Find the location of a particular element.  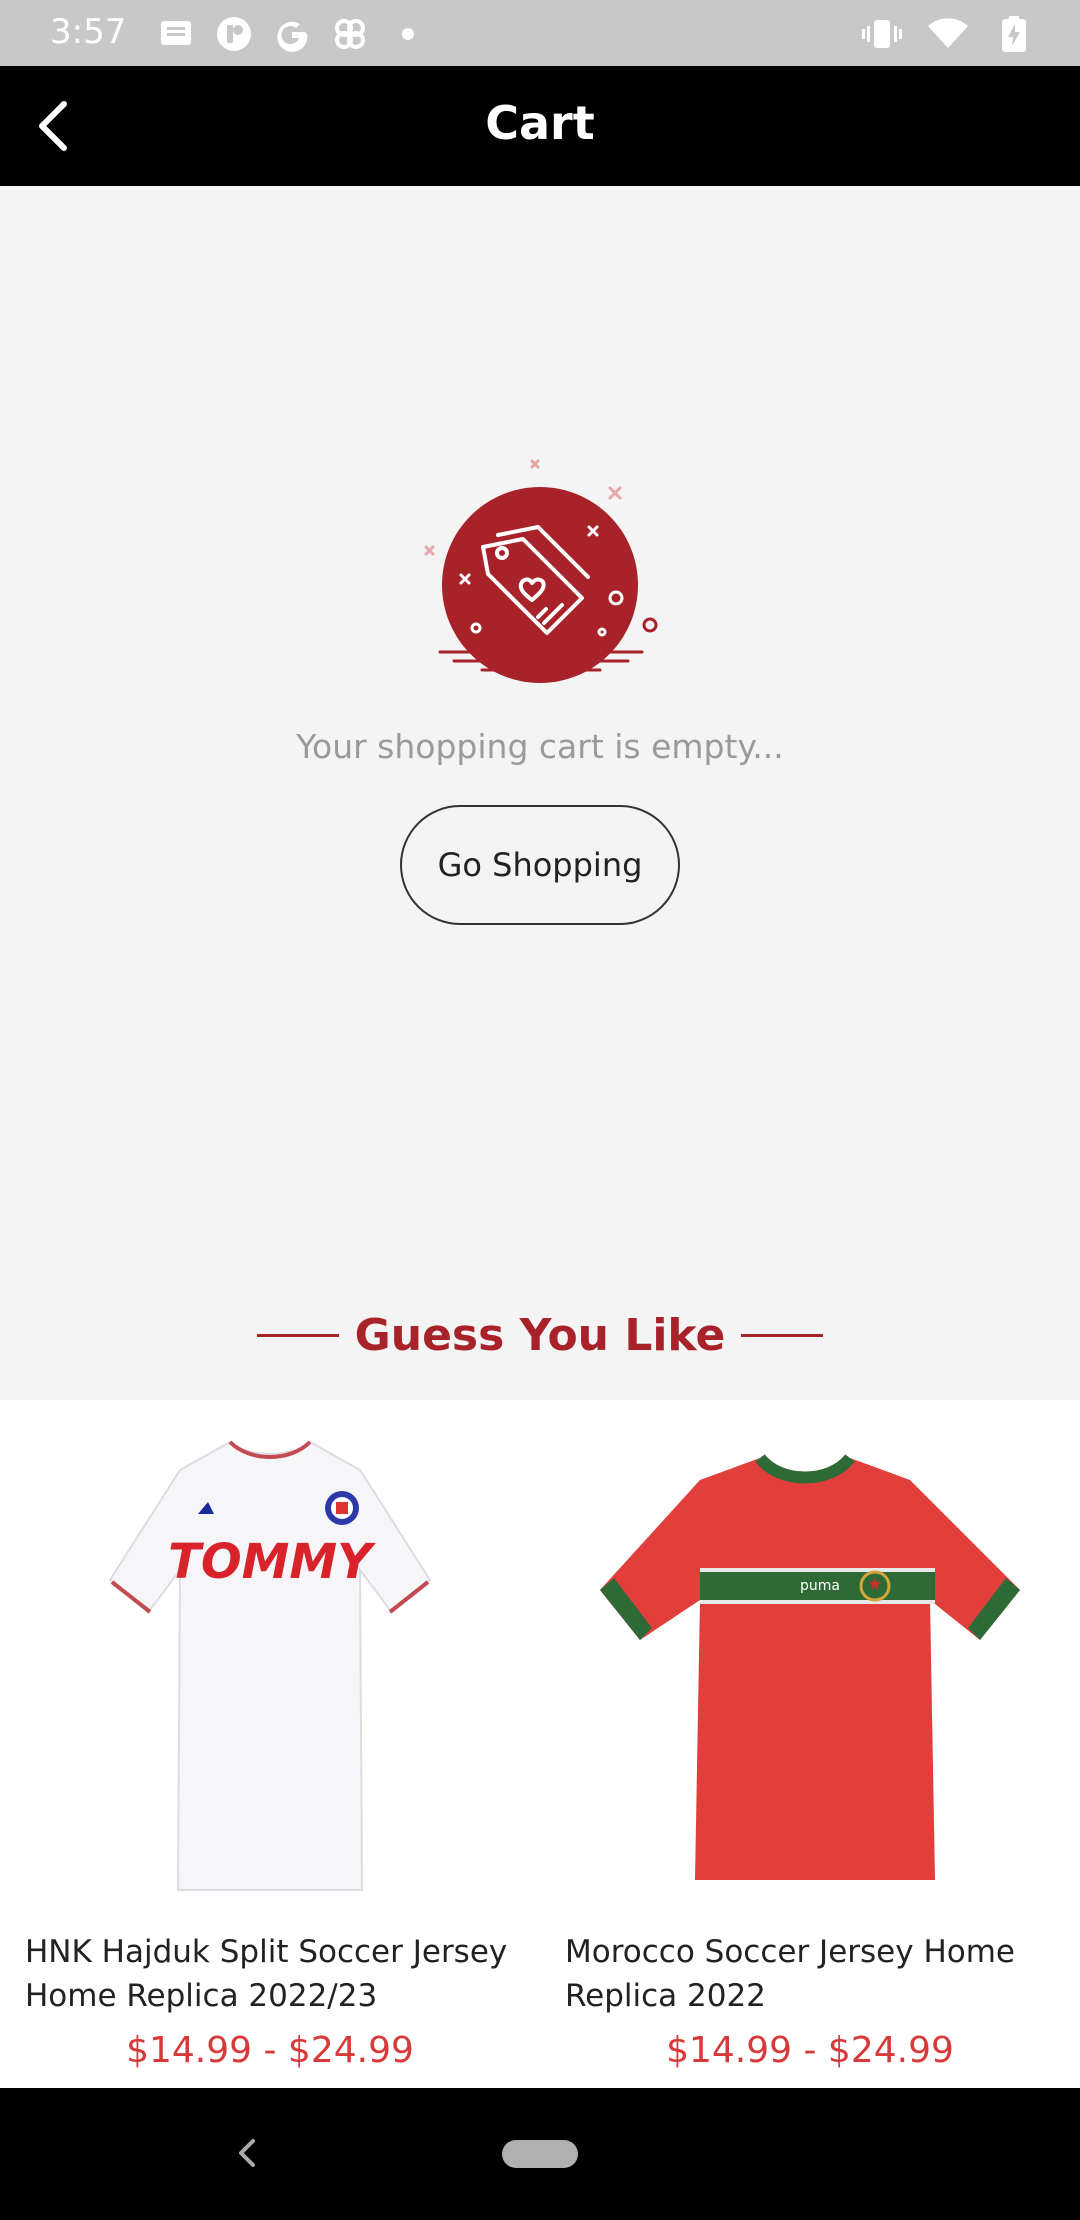

nav-home-pill is located at coordinates (540, 2154).